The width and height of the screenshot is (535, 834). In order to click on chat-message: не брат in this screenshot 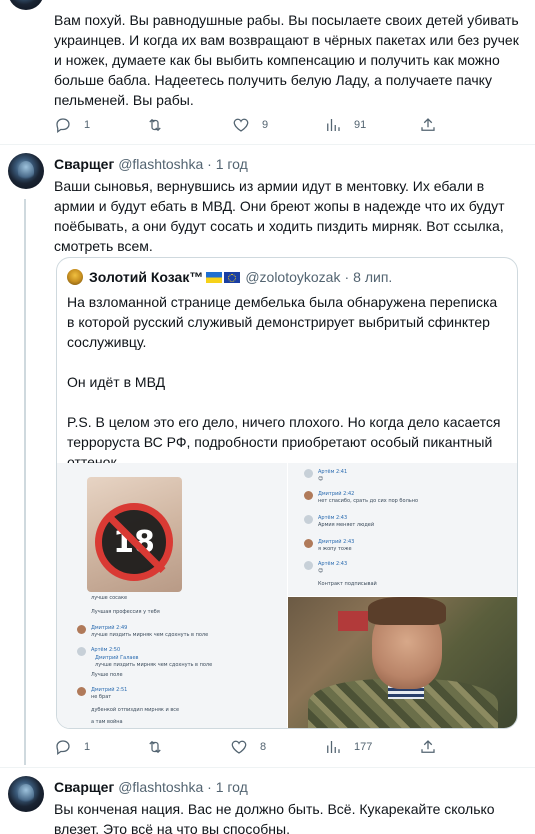, I will do `click(101, 697)`.